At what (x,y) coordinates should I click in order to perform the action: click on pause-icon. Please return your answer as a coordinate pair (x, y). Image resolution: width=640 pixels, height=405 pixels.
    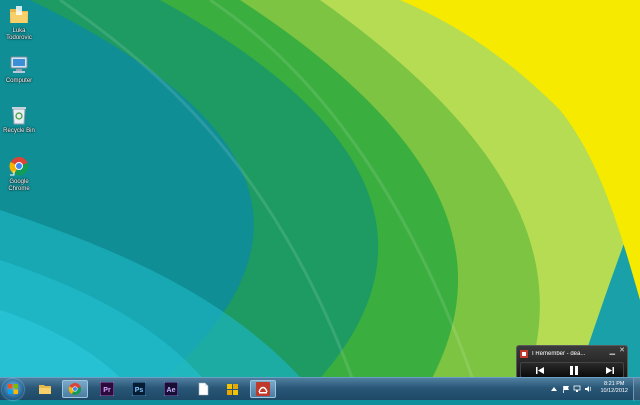
    Looking at the image, I should click on (574, 370).